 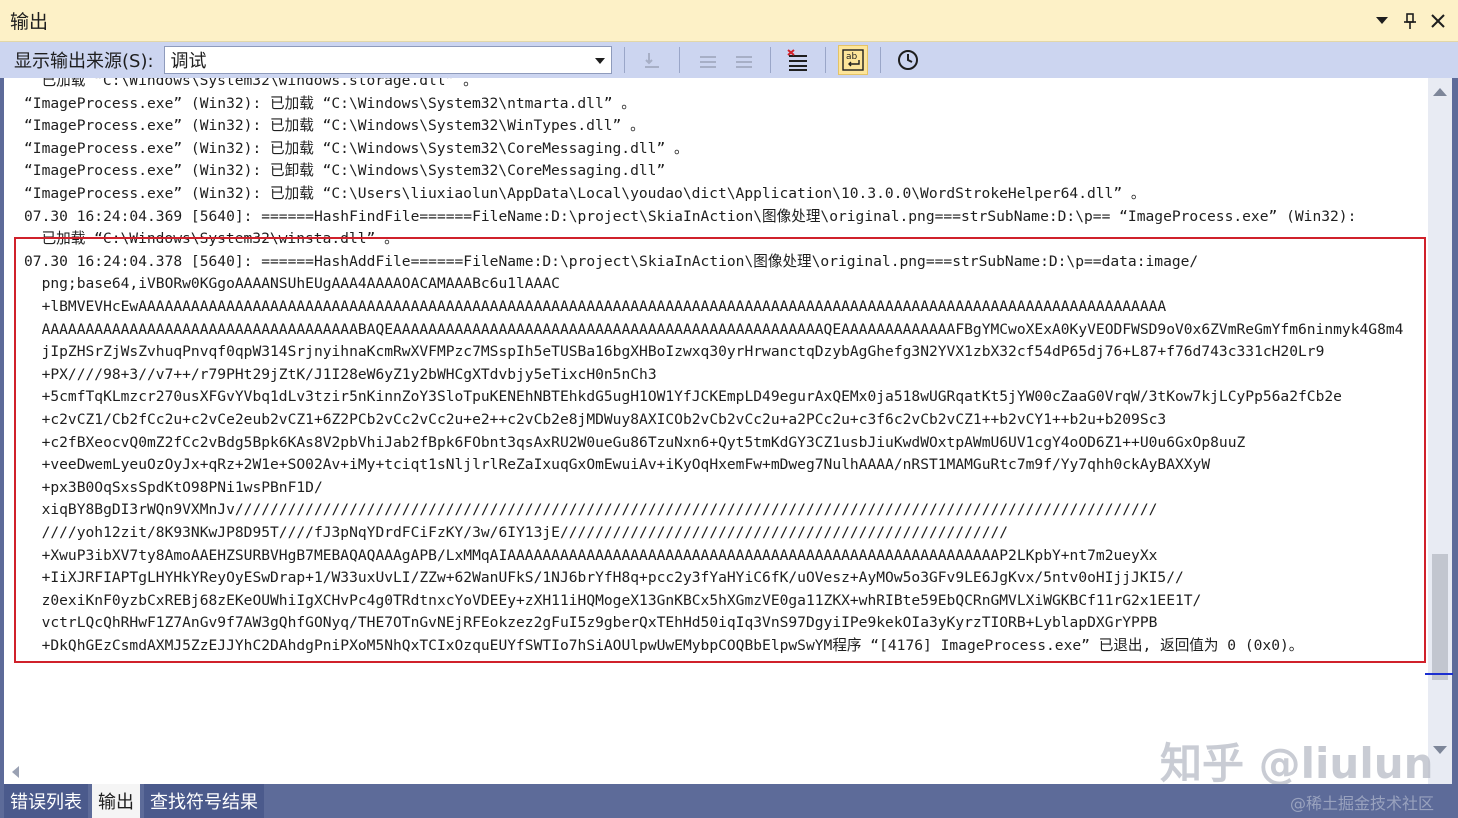 I want to click on word-wrap-icon: ab, so click(x=852, y=60).